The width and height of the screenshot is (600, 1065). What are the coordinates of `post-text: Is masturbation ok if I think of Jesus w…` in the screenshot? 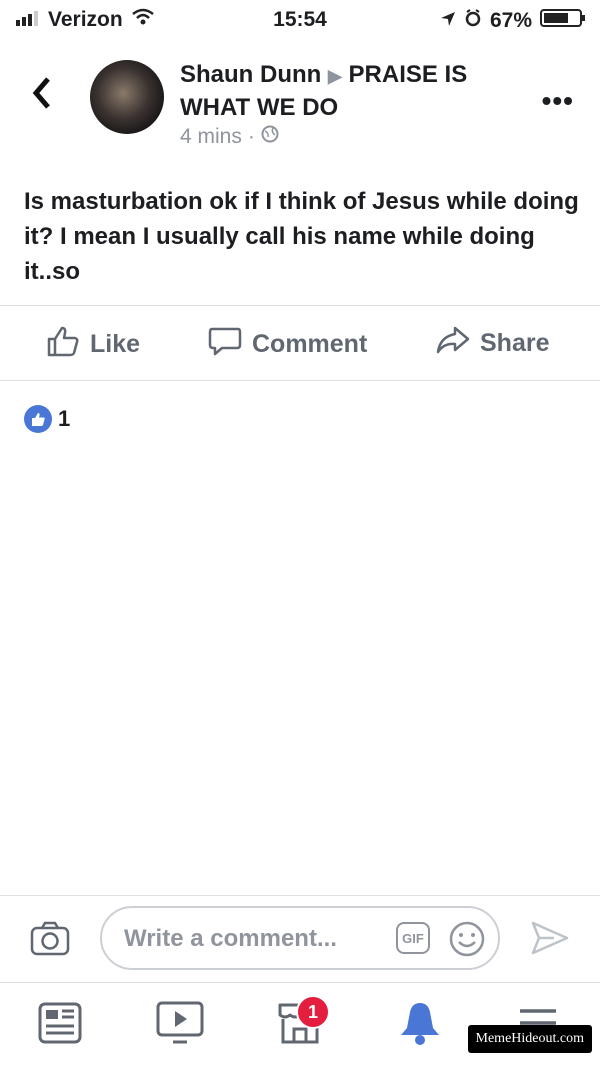 It's located at (301, 236).